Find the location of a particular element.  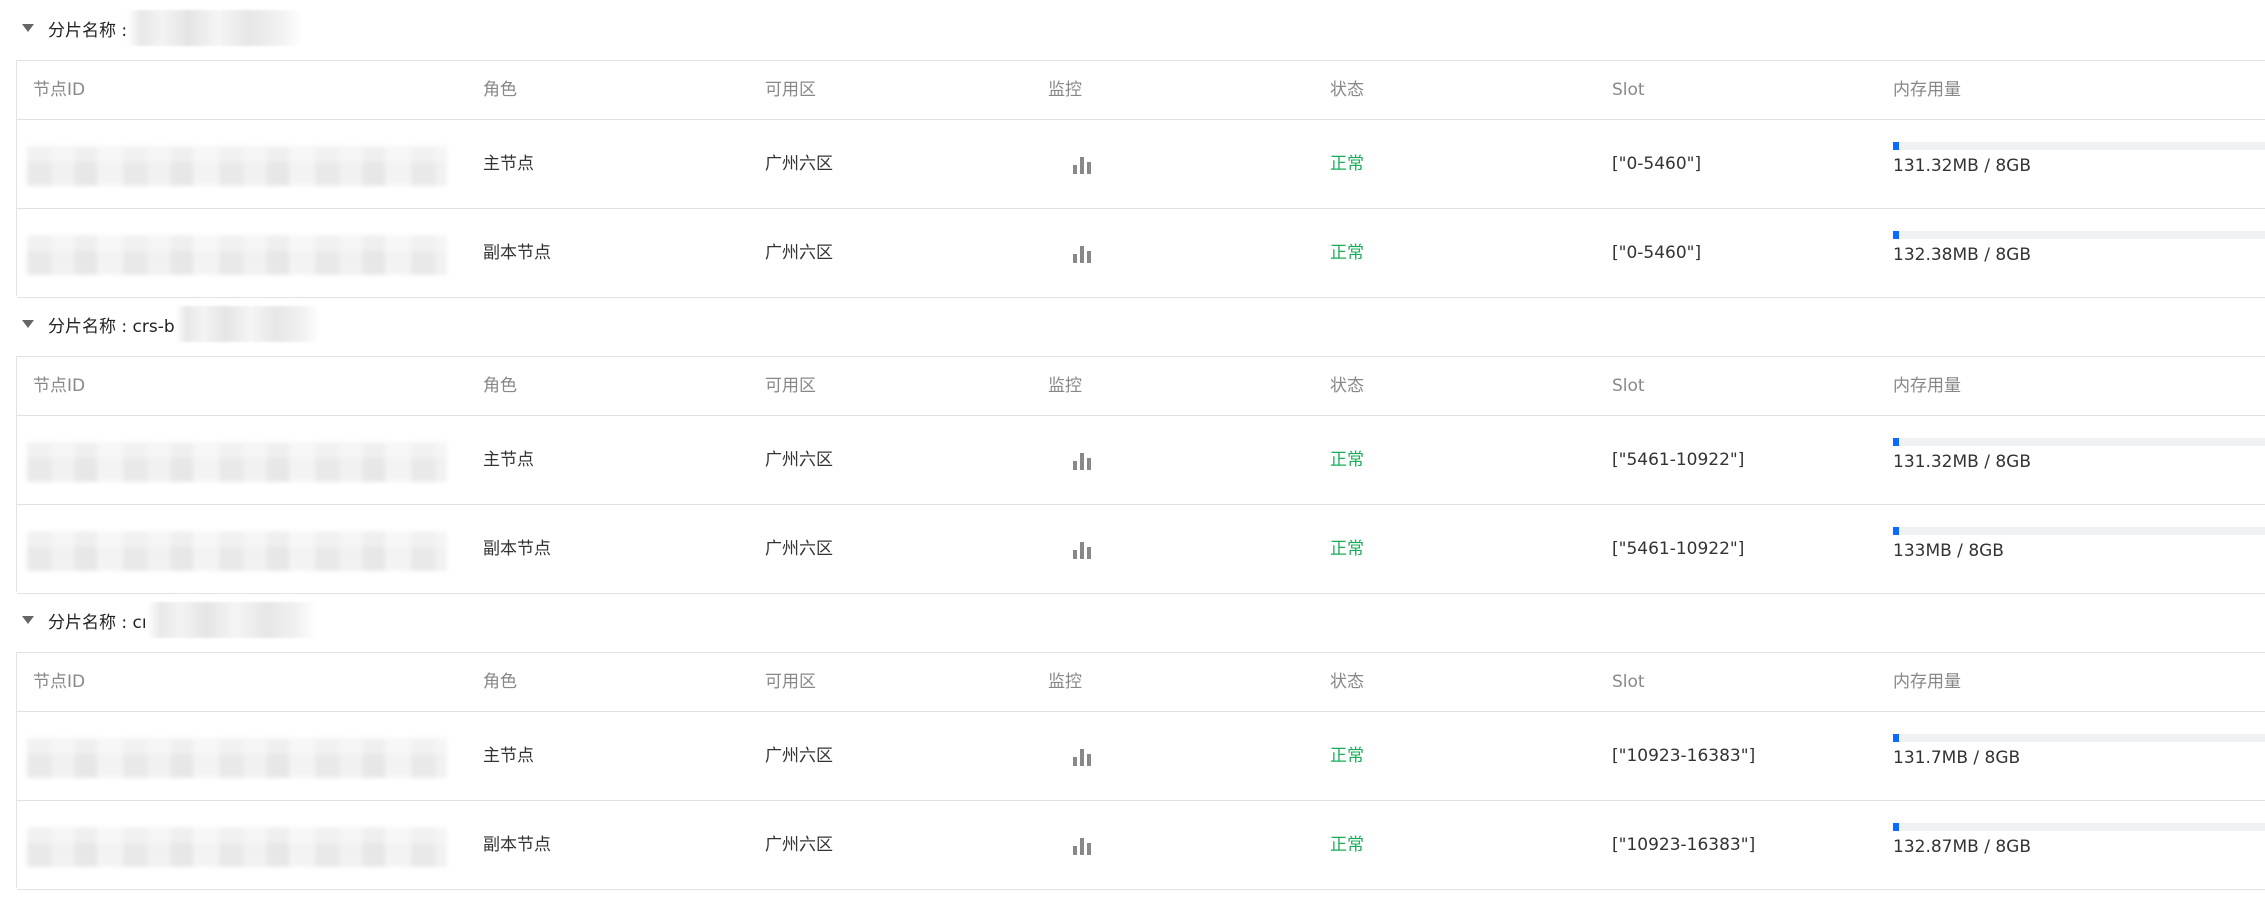

memory-usage-text: 133MB / 8GB is located at coordinates (1948, 551).